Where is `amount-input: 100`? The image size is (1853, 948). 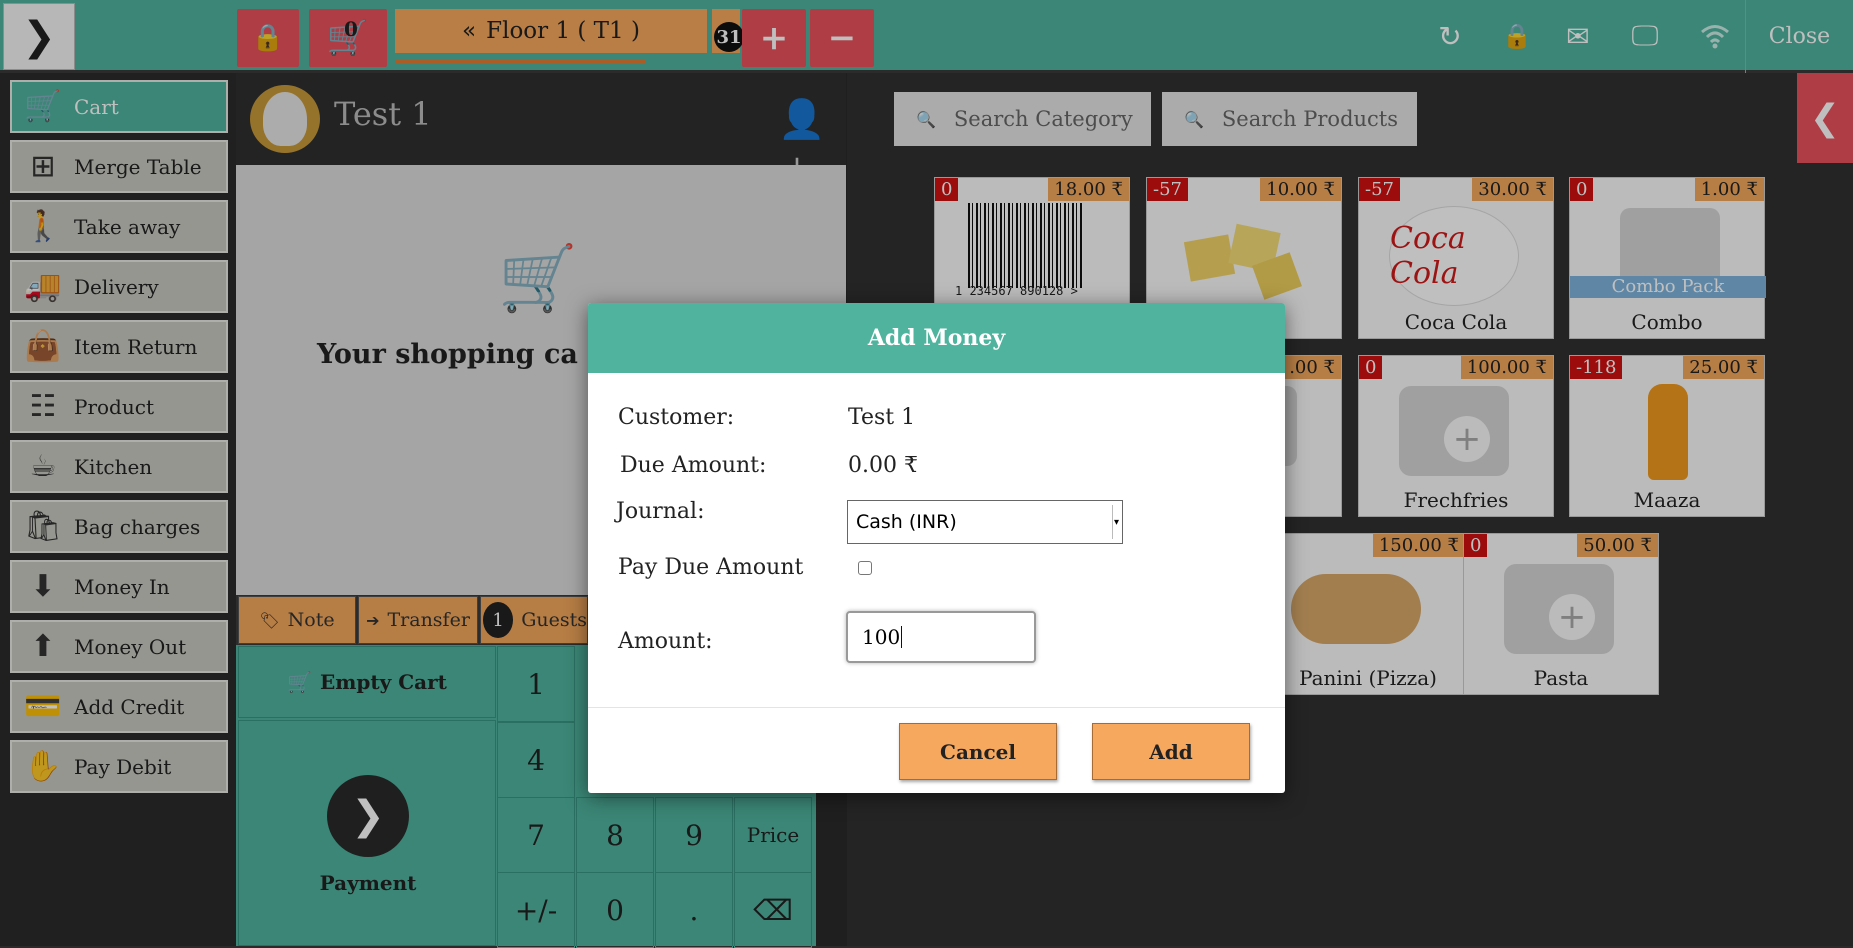
amount-input: 100 is located at coordinates (941, 637).